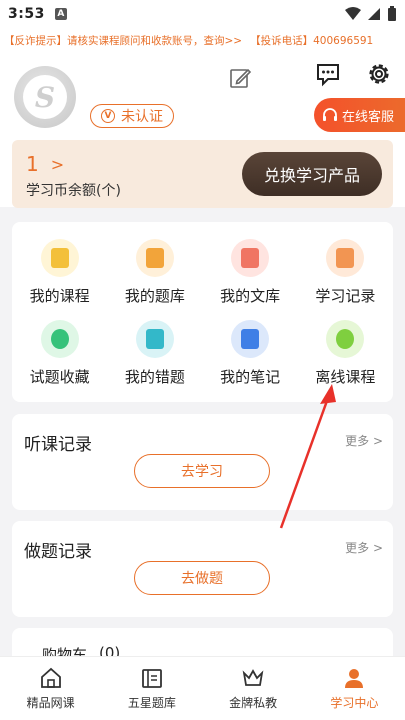  Describe the element at coordinates (253, 688) in the screenshot. I see `tab-private-tutor: 金牌私教` at that location.